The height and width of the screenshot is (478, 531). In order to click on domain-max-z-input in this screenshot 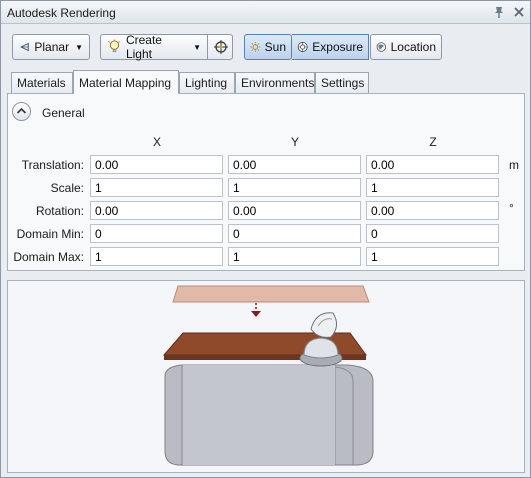, I will do `click(432, 256)`.